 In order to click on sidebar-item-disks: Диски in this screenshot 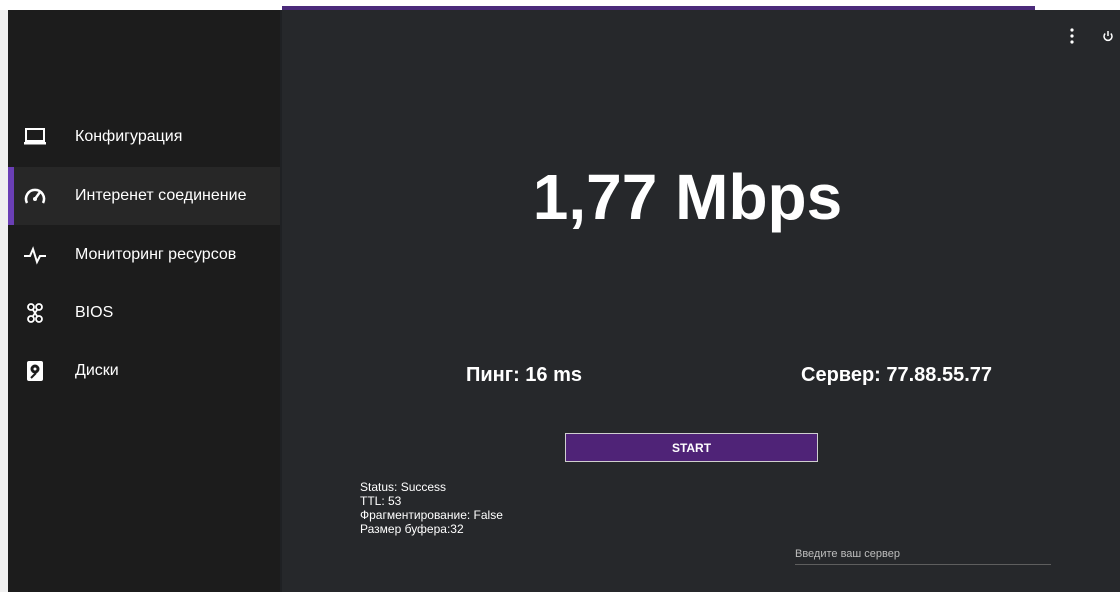, I will do `click(144, 371)`.